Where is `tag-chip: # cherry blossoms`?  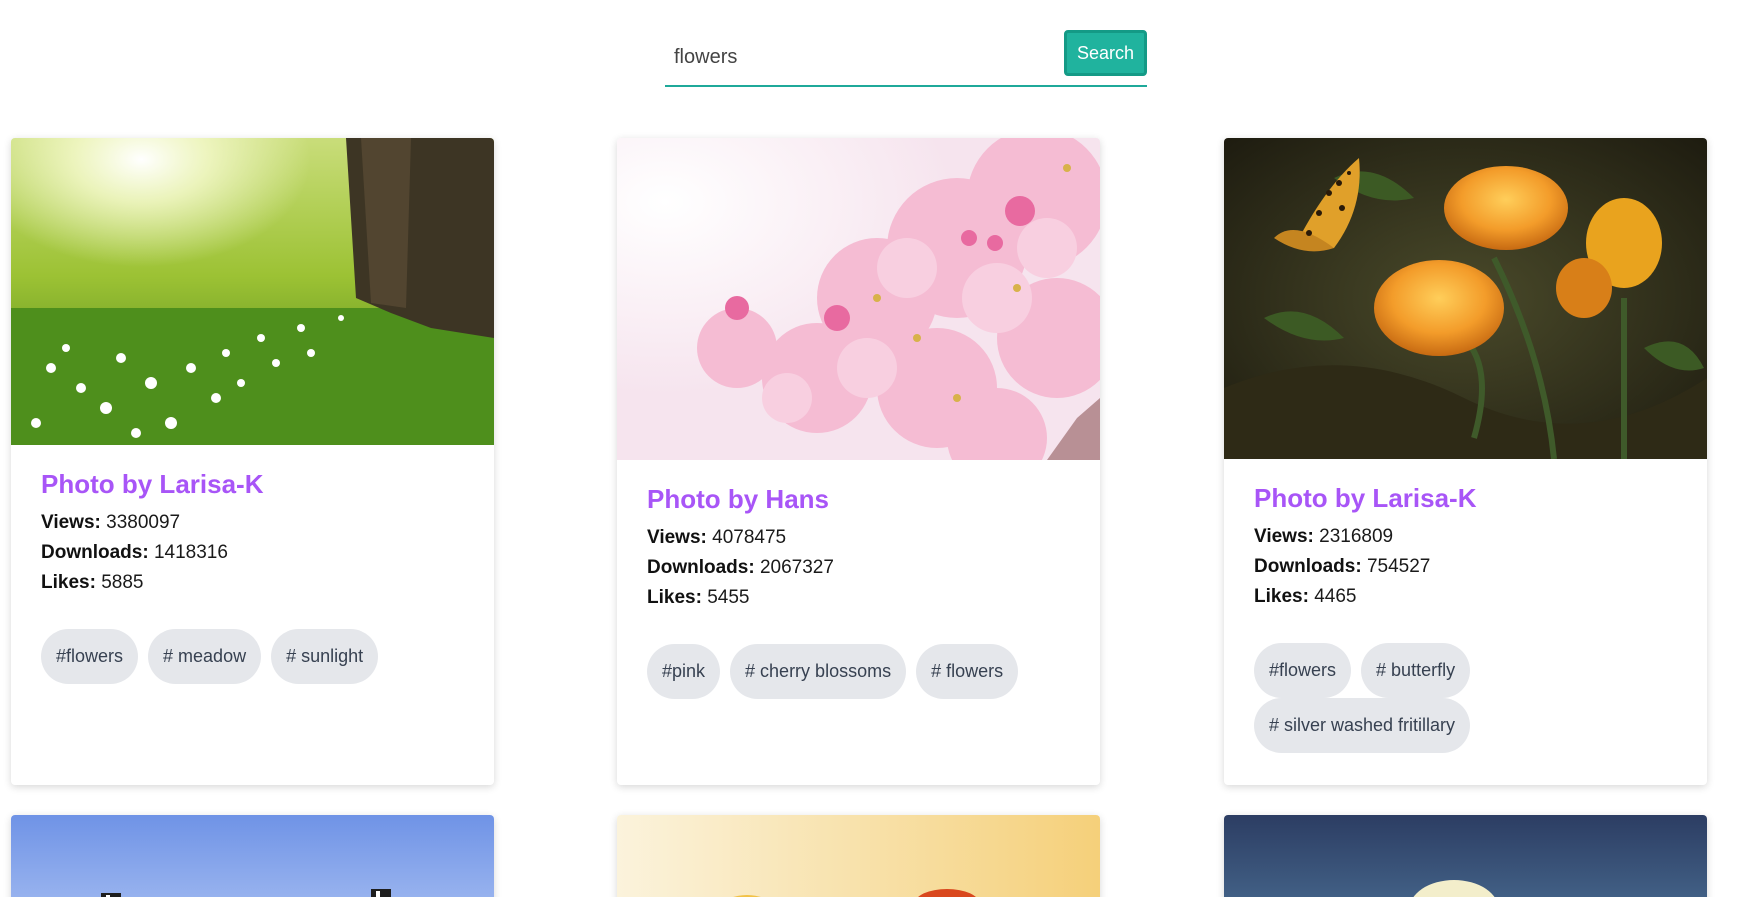 tag-chip: # cherry blossoms is located at coordinates (818, 671).